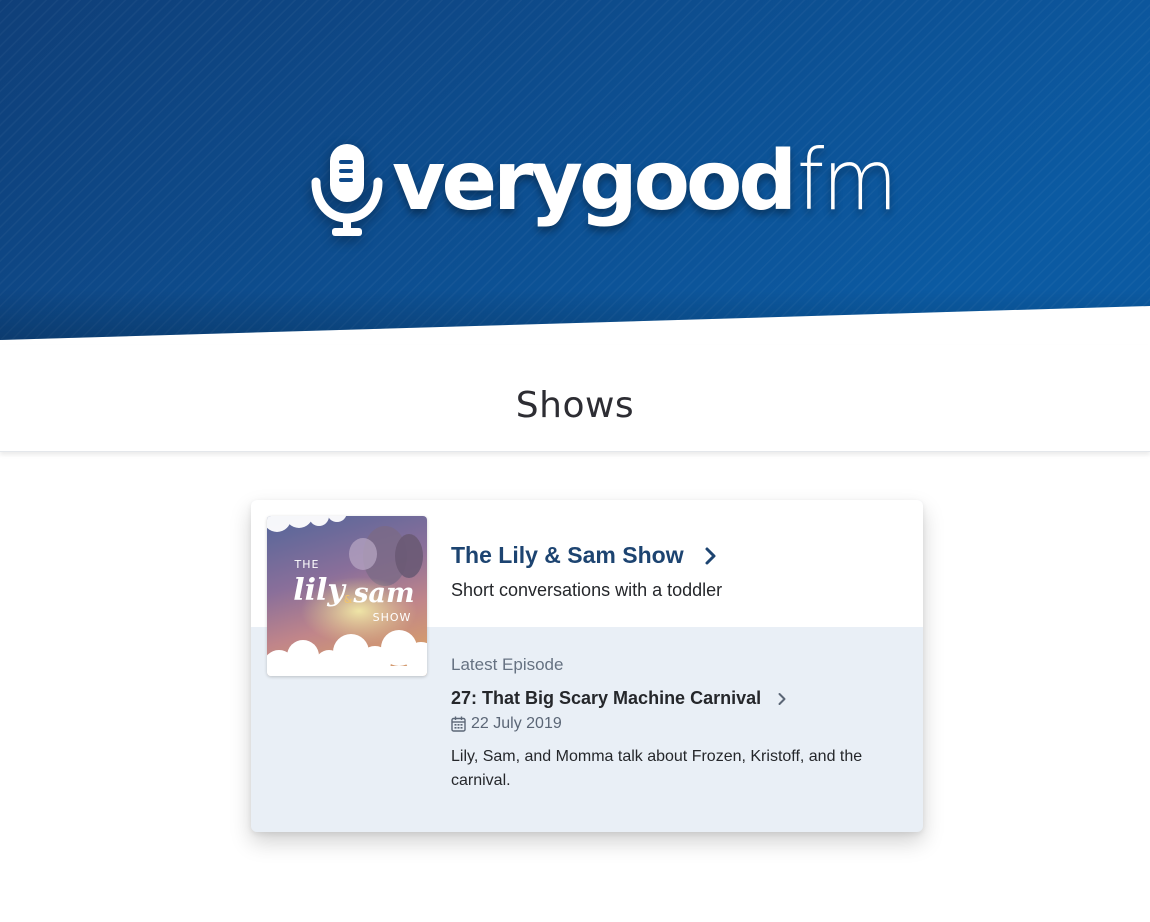  Describe the element at coordinates (507, 664) in the screenshot. I see `latest-episode-label: Latest Episode` at that location.